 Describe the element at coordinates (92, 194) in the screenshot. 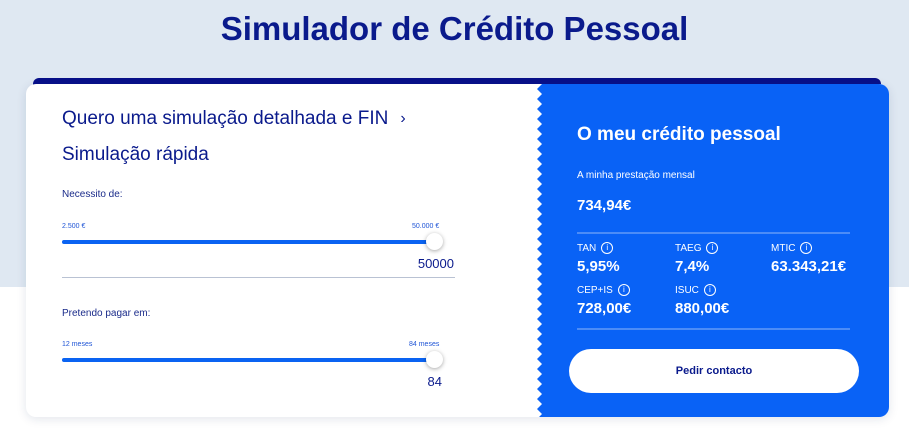

I see `amount-label: Necessito de:` at that location.